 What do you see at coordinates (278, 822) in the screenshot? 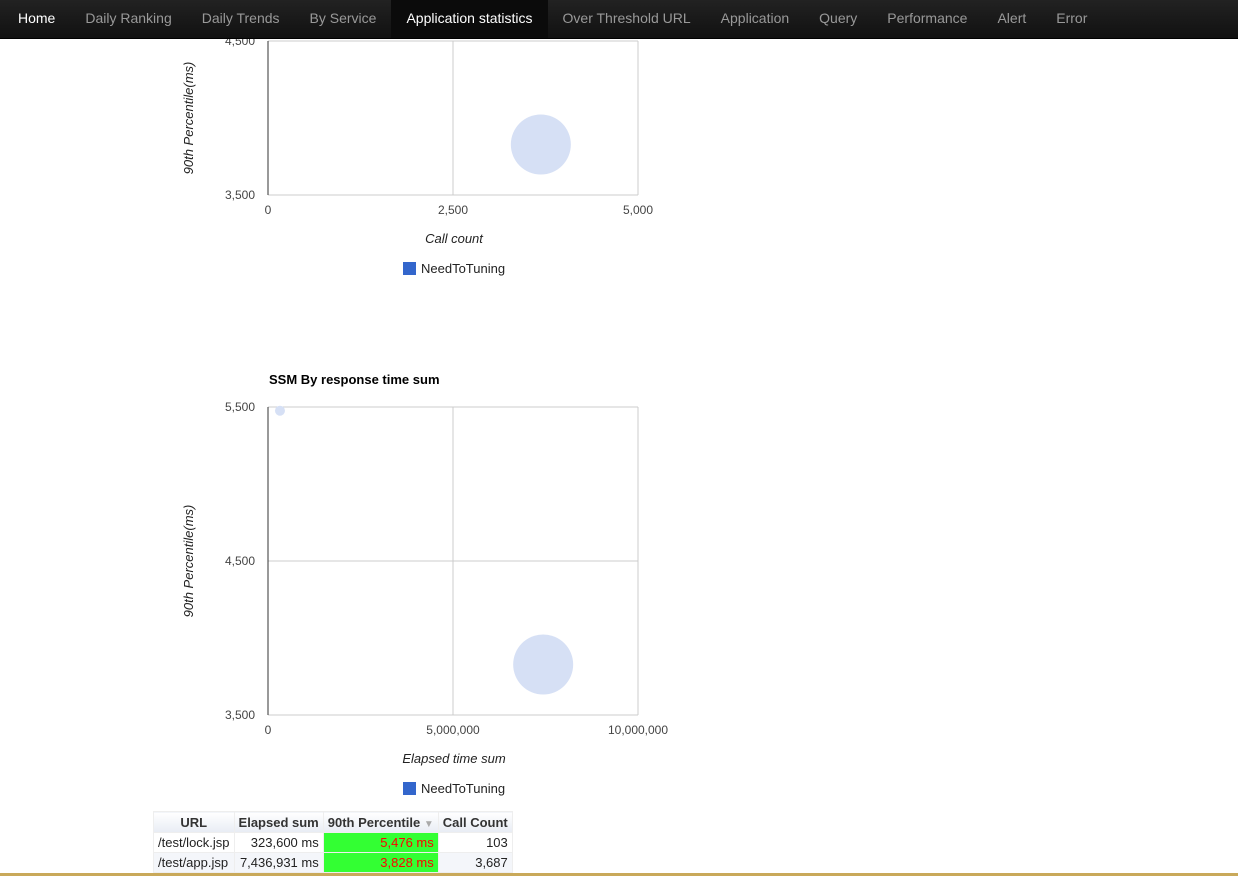
I see `column-header-elapsed-sum: Elapsed sum` at bounding box center [278, 822].